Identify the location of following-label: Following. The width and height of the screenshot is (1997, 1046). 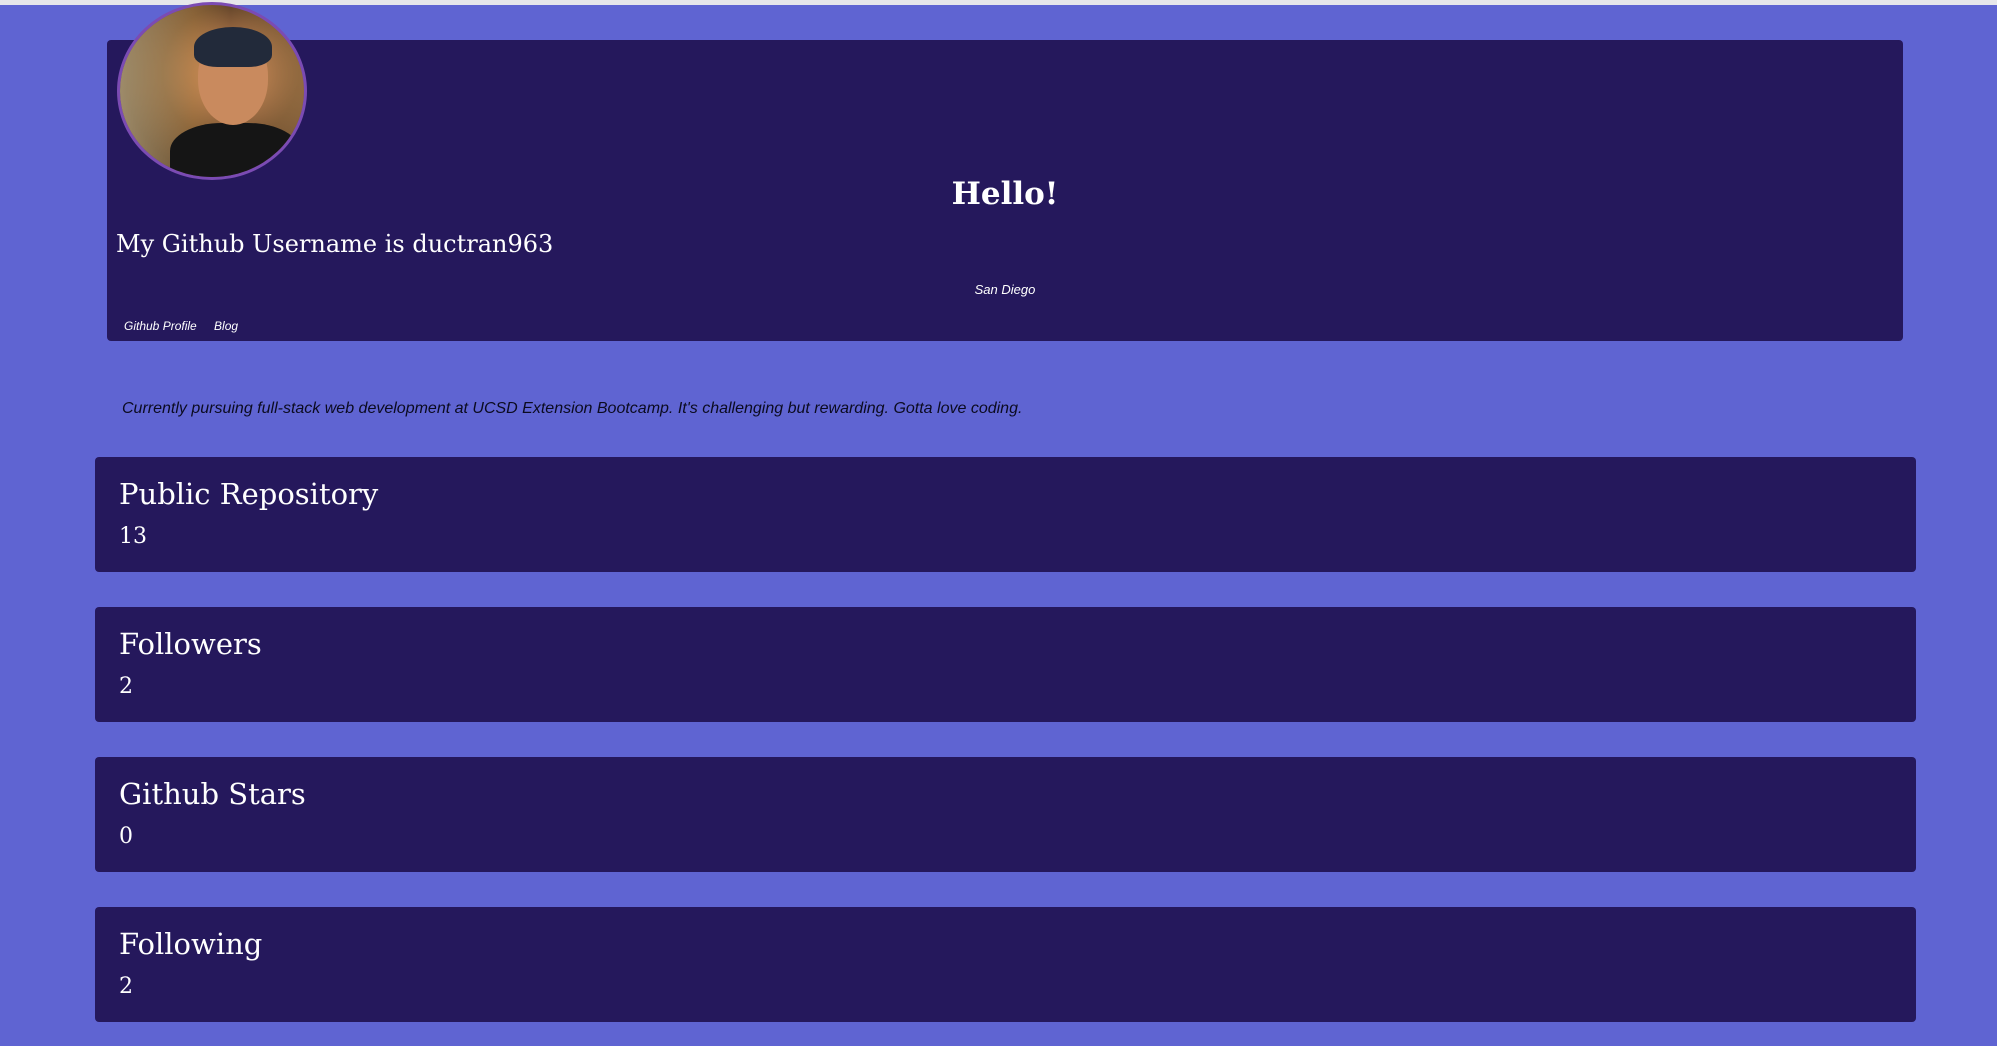
(191, 944).